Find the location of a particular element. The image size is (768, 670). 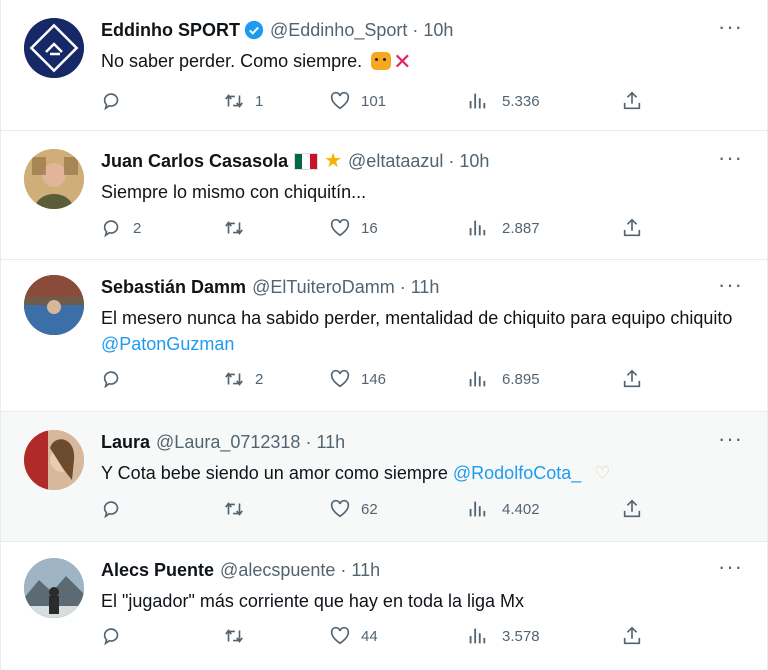

views-count: 2.887 is located at coordinates (521, 228).